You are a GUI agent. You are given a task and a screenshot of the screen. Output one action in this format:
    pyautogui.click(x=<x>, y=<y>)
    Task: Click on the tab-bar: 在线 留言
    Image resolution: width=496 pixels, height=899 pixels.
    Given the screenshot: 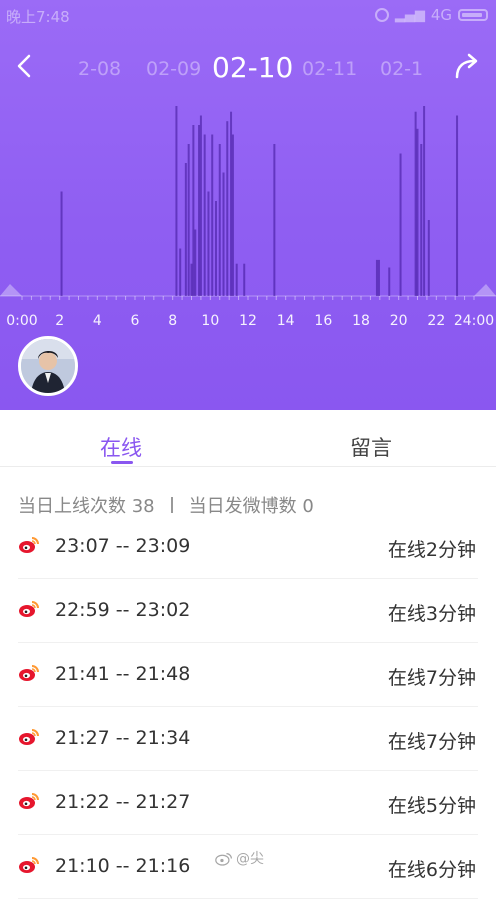 What is the action you would take?
    pyautogui.click(x=248, y=438)
    